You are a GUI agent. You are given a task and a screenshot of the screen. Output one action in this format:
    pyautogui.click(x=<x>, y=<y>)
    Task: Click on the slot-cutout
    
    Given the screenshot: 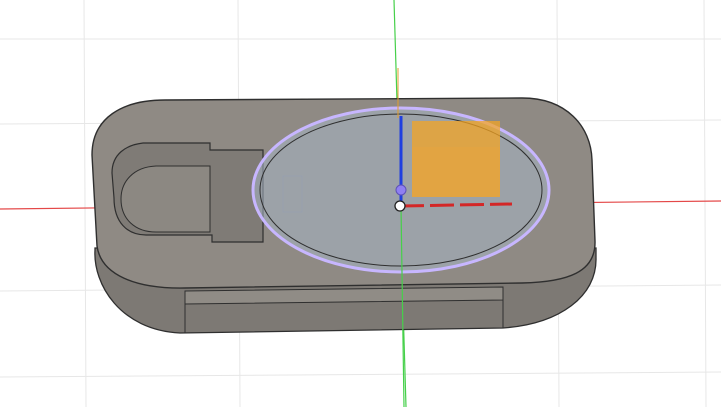 What is the action you would take?
    pyautogui.click(x=165, y=199)
    